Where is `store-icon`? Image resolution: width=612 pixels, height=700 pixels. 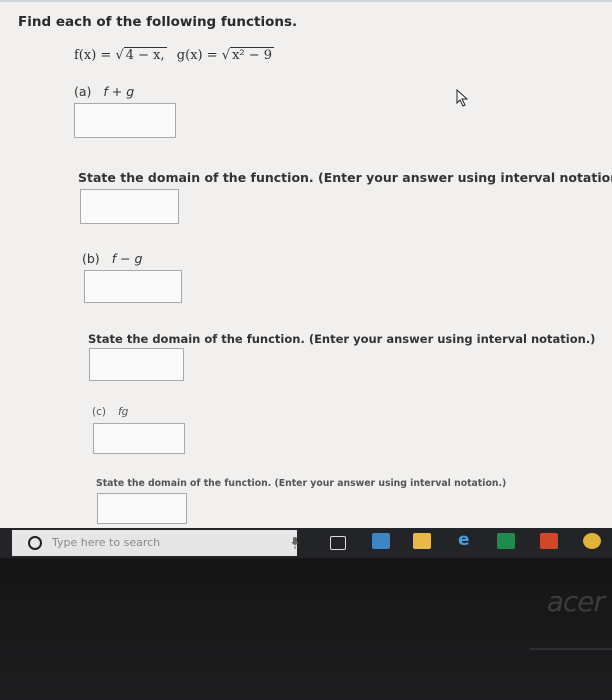
store-icon is located at coordinates (381, 541).